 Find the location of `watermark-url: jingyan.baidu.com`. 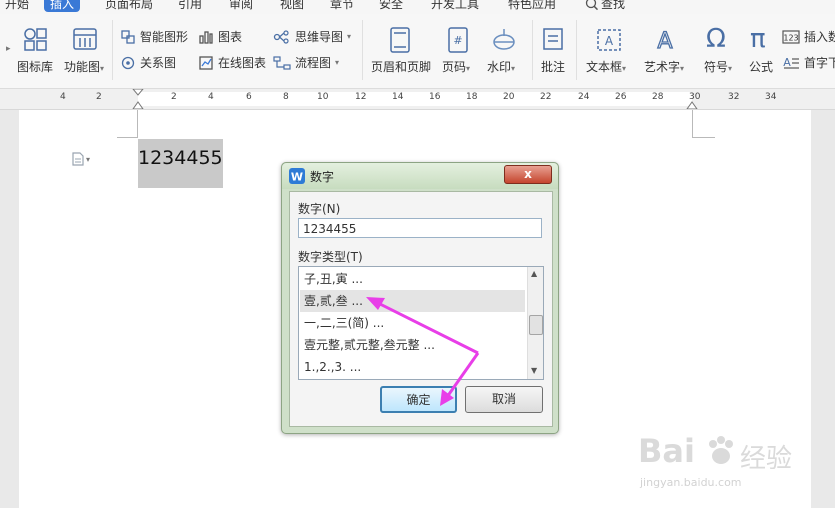

watermark-url: jingyan.baidu.com is located at coordinates (691, 482).